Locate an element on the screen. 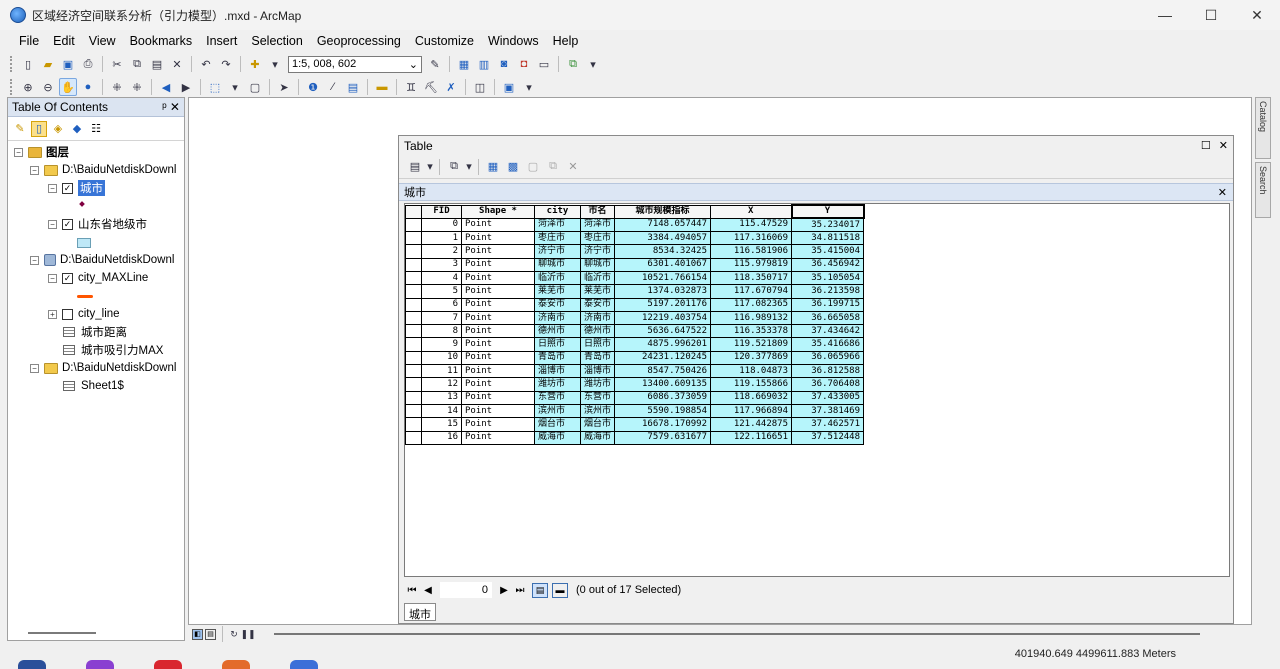 The height and width of the screenshot is (669, 1280). select-elements-arrow-icon: ➤ is located at coordinates (284, 87).